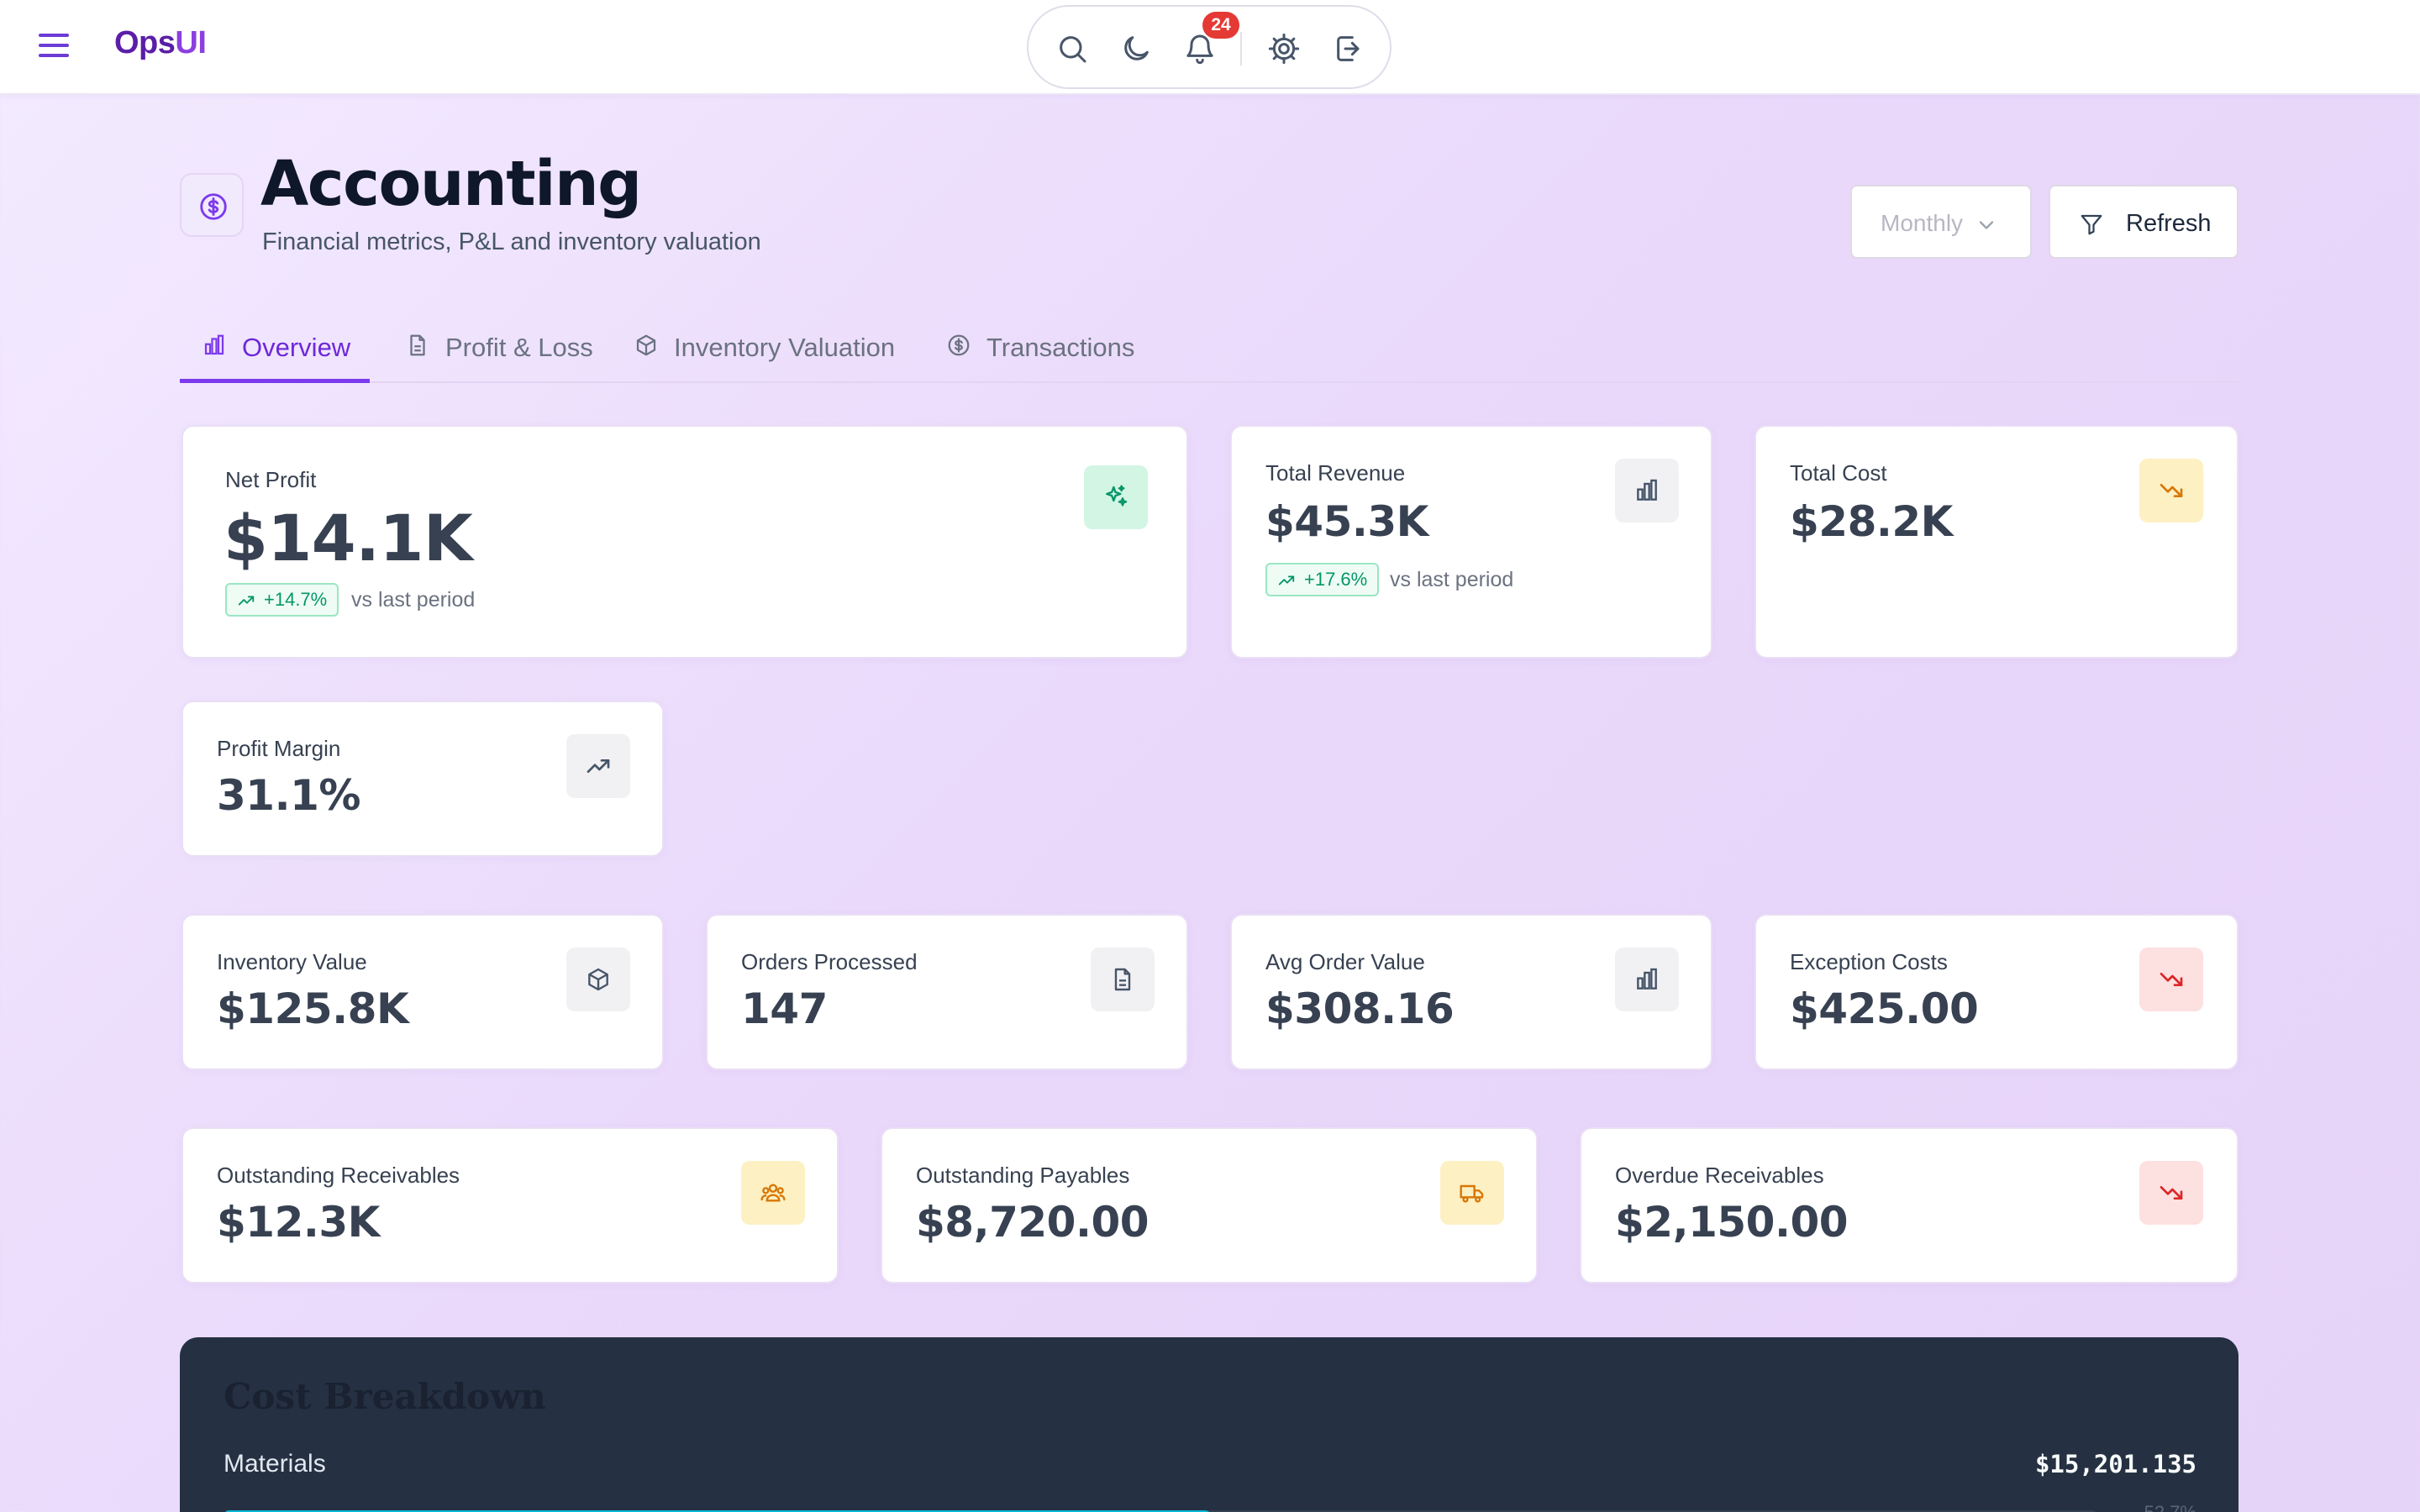  I want to click on change-badge: +17.6%, so click(1322, 579).